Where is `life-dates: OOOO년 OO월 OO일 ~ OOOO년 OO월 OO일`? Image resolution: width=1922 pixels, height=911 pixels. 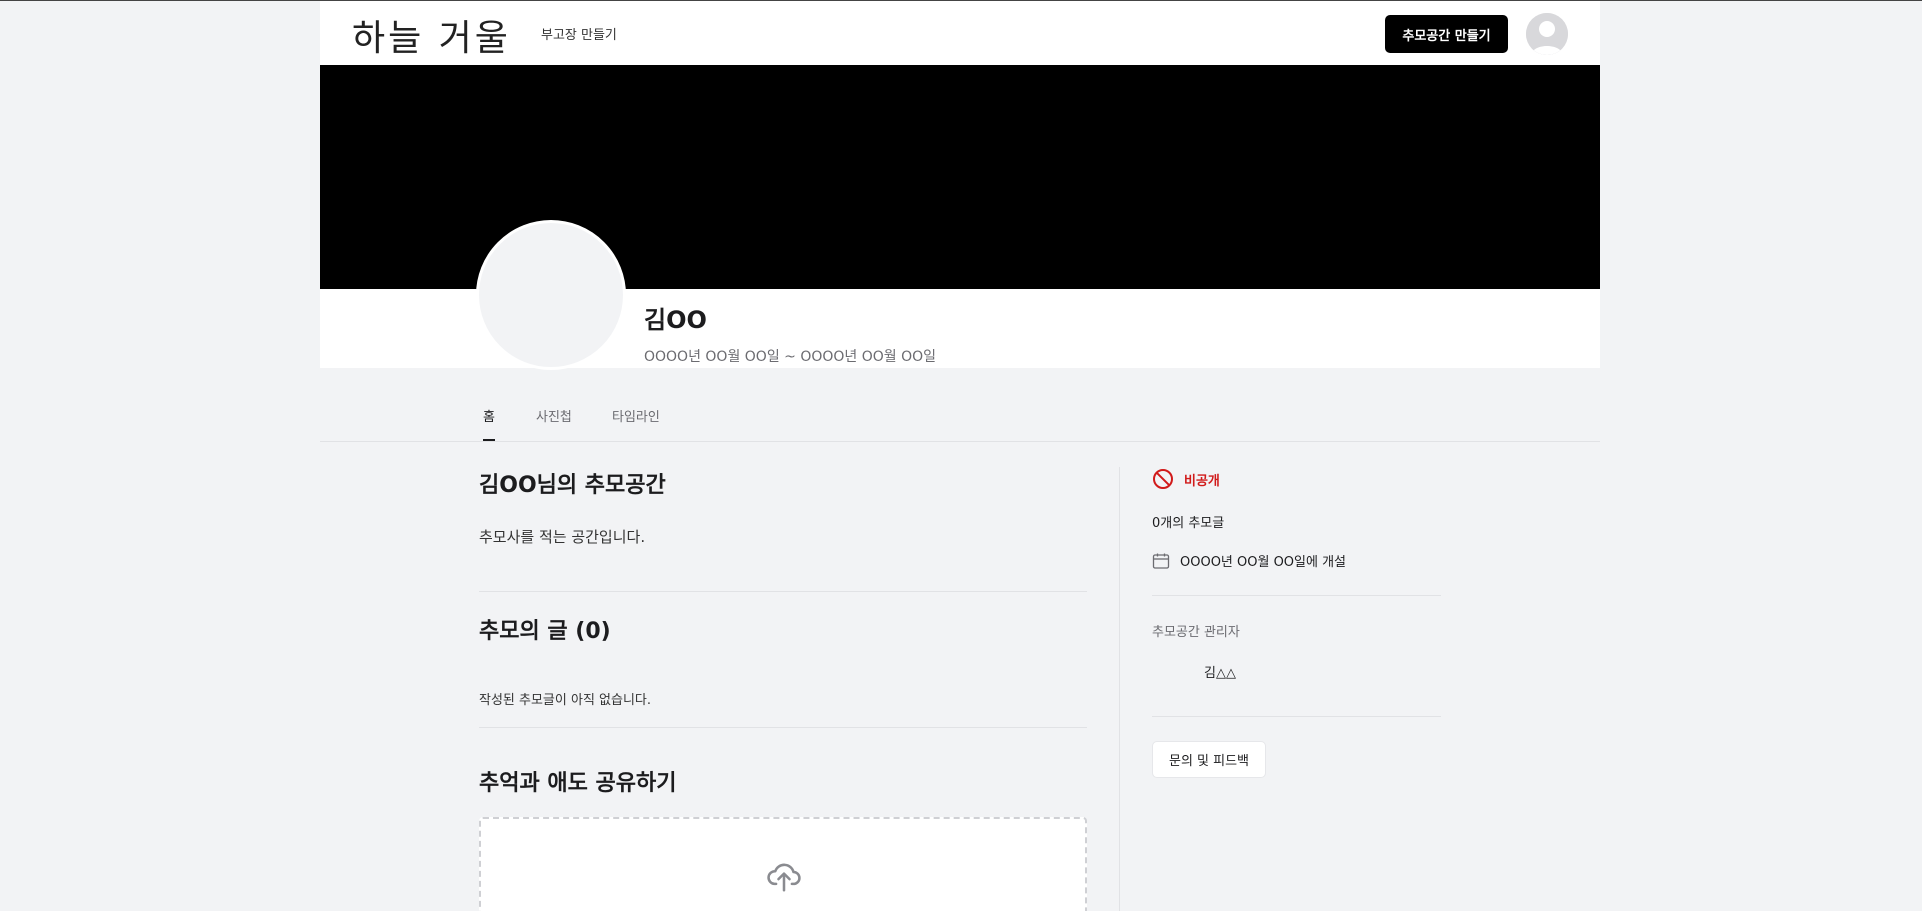
life-dates: OOOO년 OO월 OO일 ~ OOOO년 OO월 OO일 is located at coordinates (790, 357).